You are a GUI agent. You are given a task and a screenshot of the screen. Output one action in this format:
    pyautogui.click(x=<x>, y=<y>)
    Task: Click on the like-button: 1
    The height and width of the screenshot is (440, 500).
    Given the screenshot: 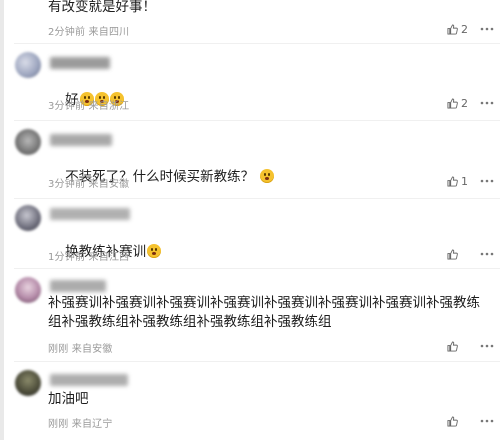 What is the action you would take?
    pyautogui.click(x=462, y=181)
    